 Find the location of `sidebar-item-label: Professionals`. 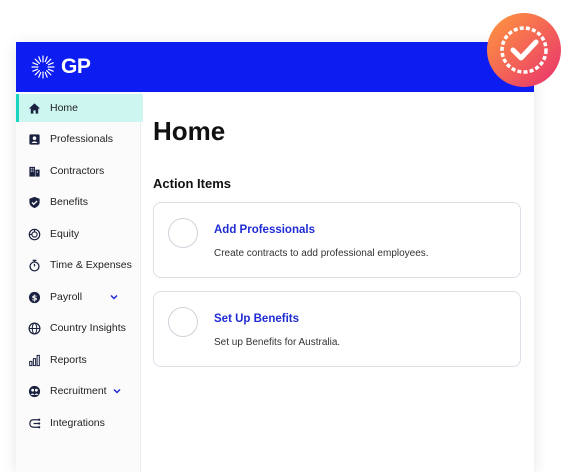

sidebar-item-label: Professionals is located at coordinates (82, 139).